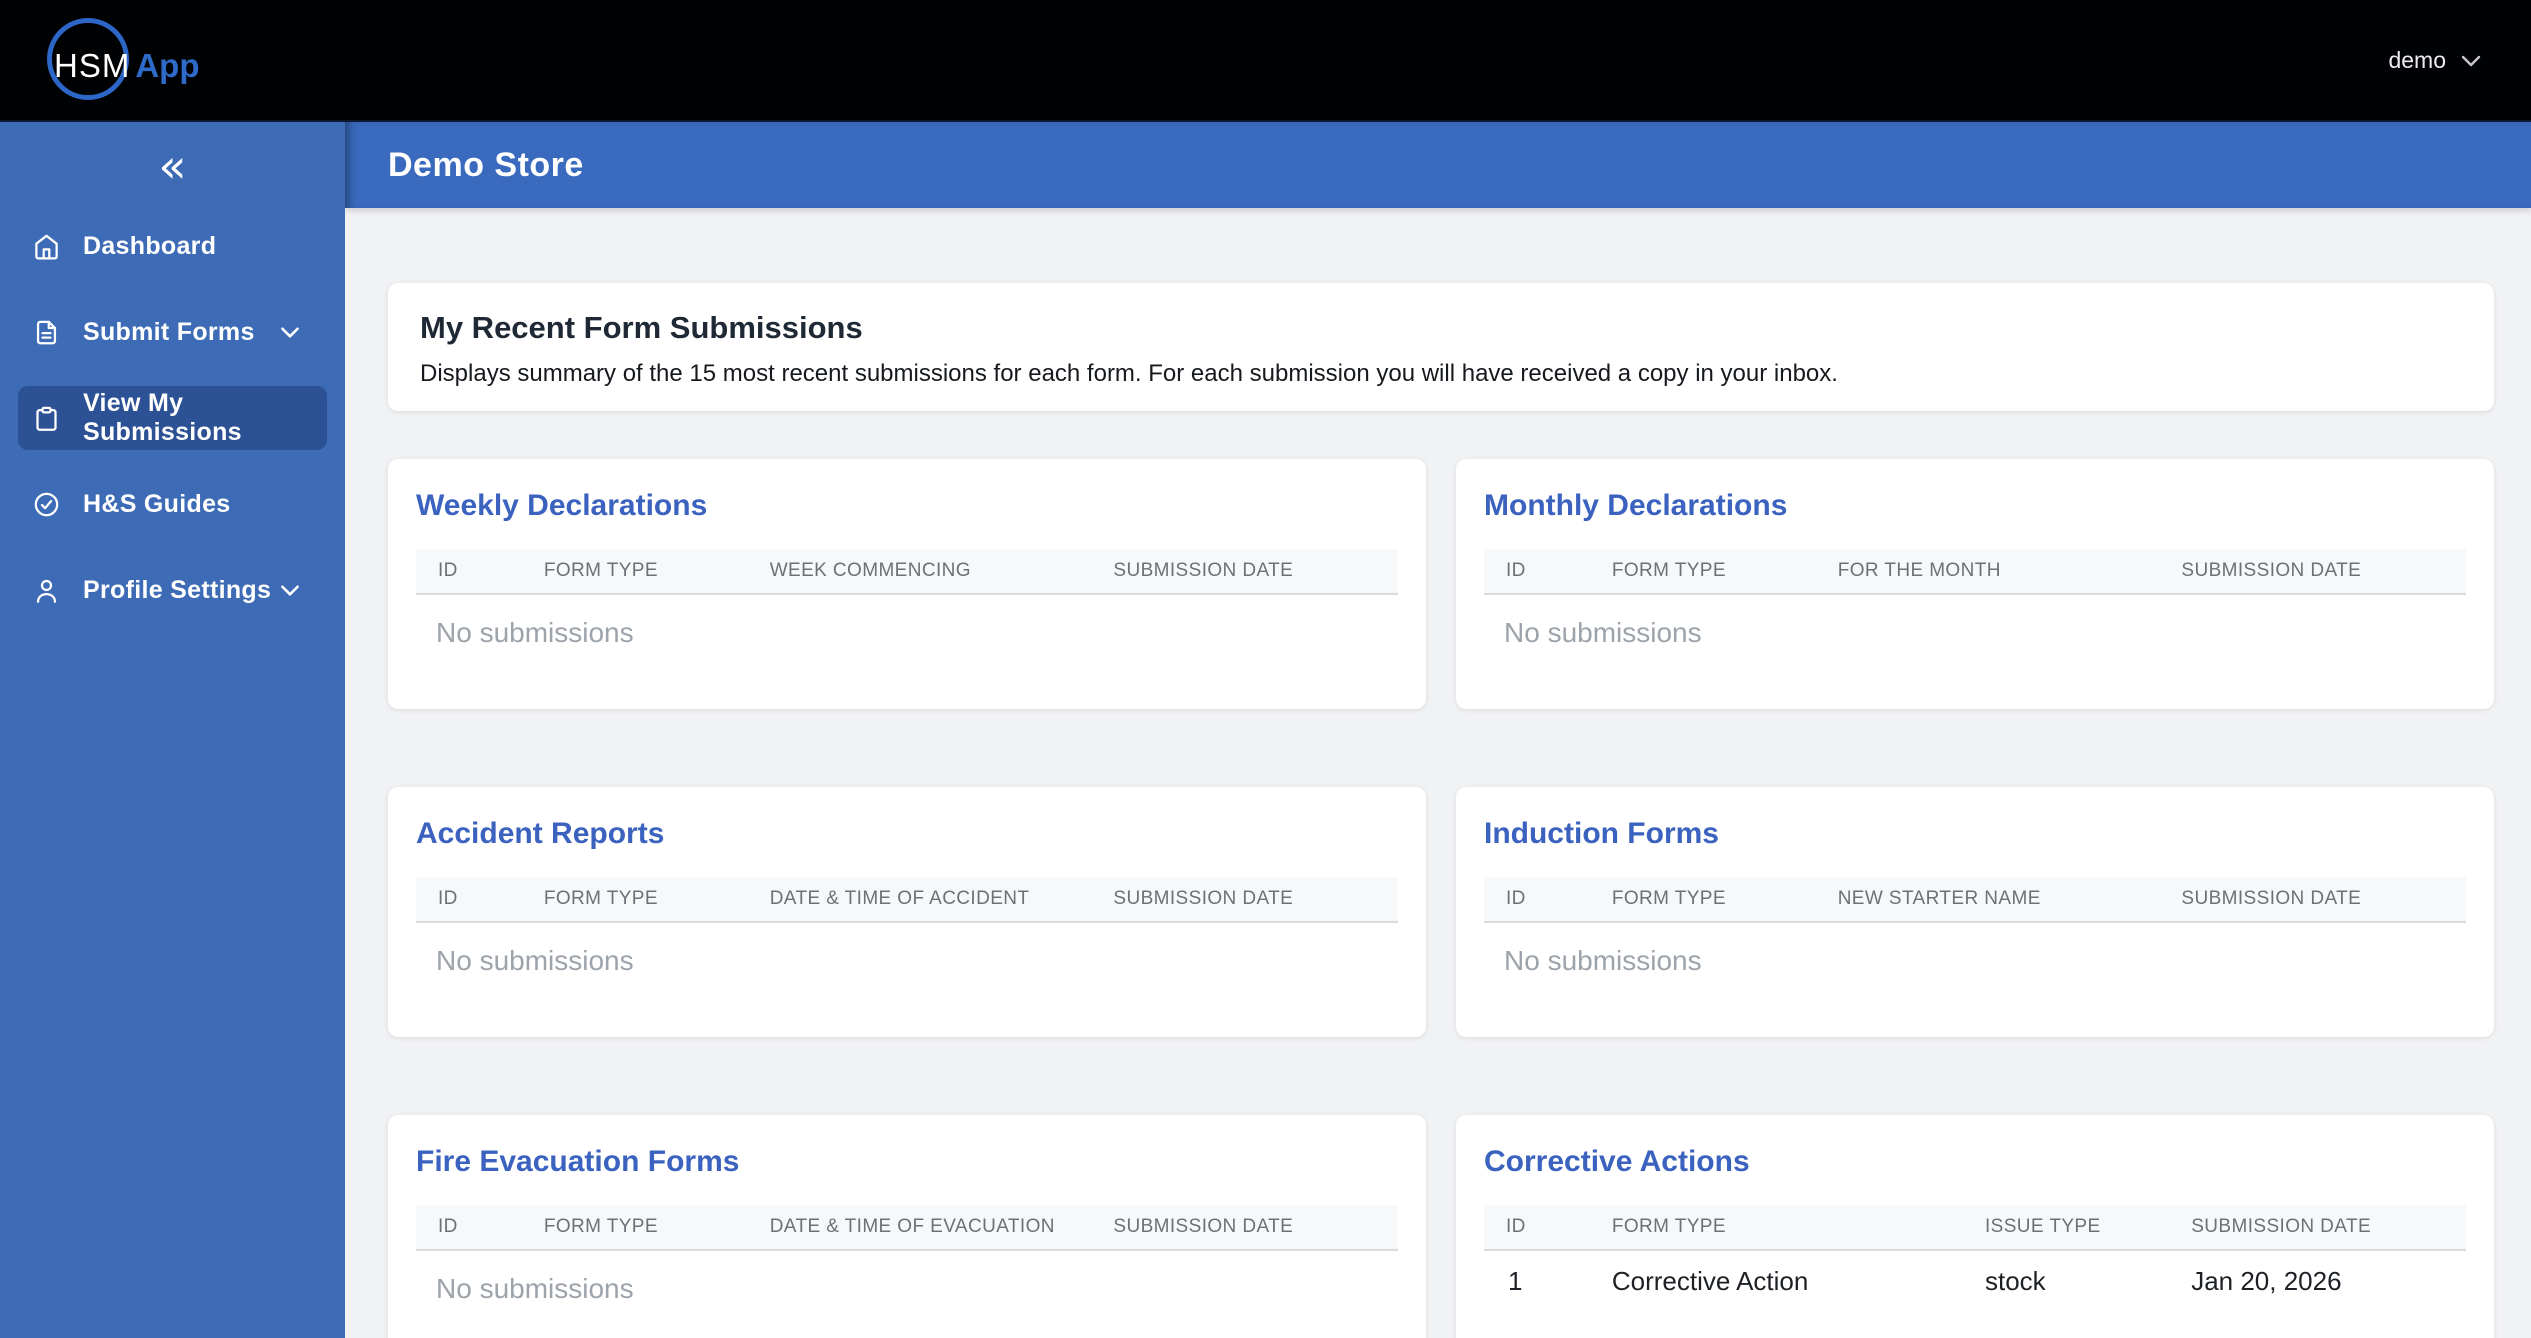 This screenshot has height=1338, width=2531. What do you see at coordinates (1601, 834) in the screenshot?
I see `card-title-link: Induction Forms` at bounding box center [1601, 834].